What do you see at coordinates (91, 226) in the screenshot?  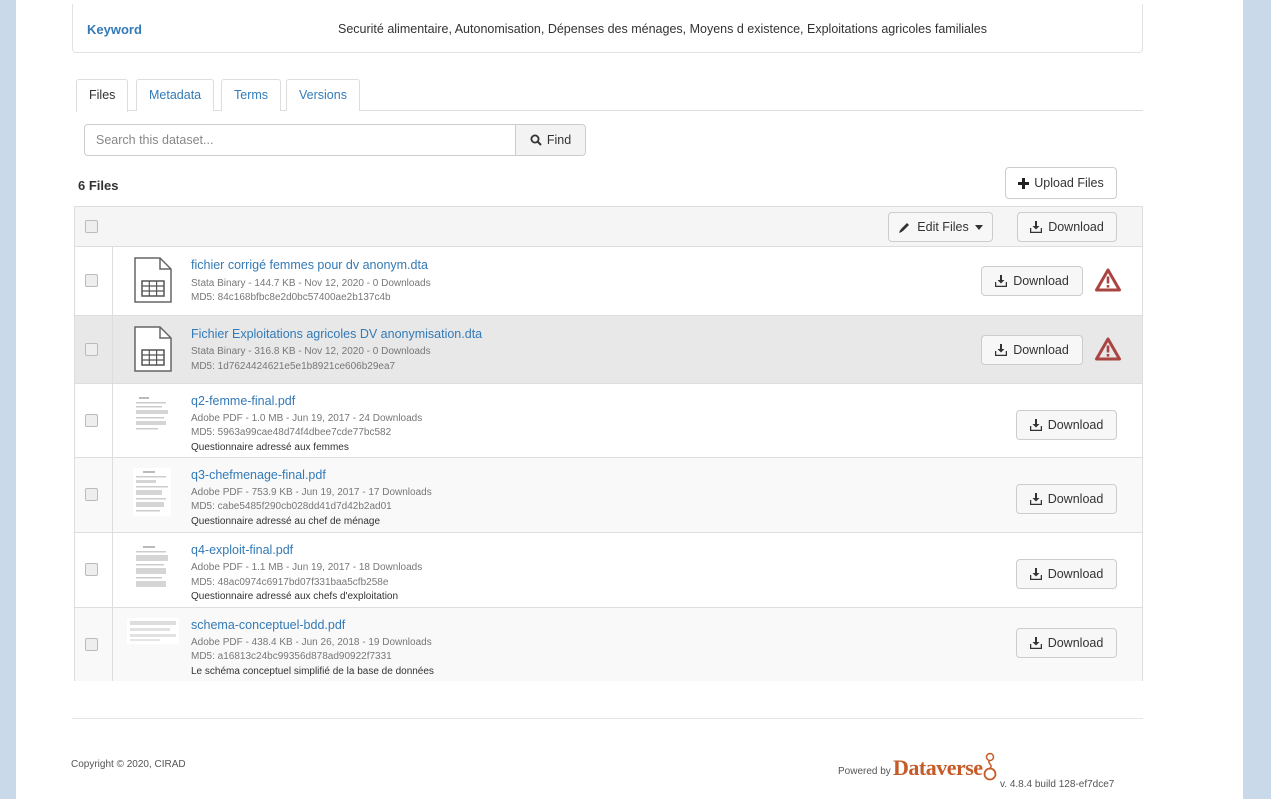 I see `select-all-checkbox` at bounding box center [91, 226].